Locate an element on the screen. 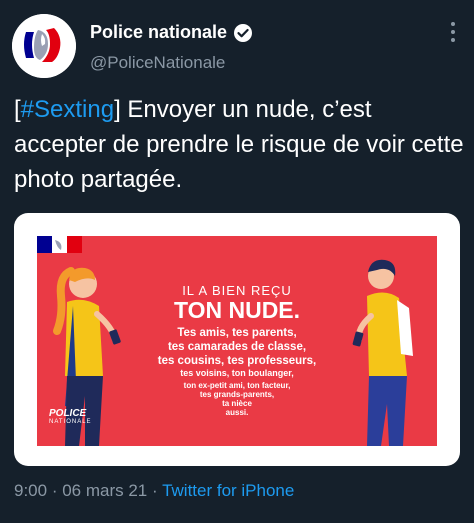  account-name-line: Police nationale is located at coordinates (171, 32).